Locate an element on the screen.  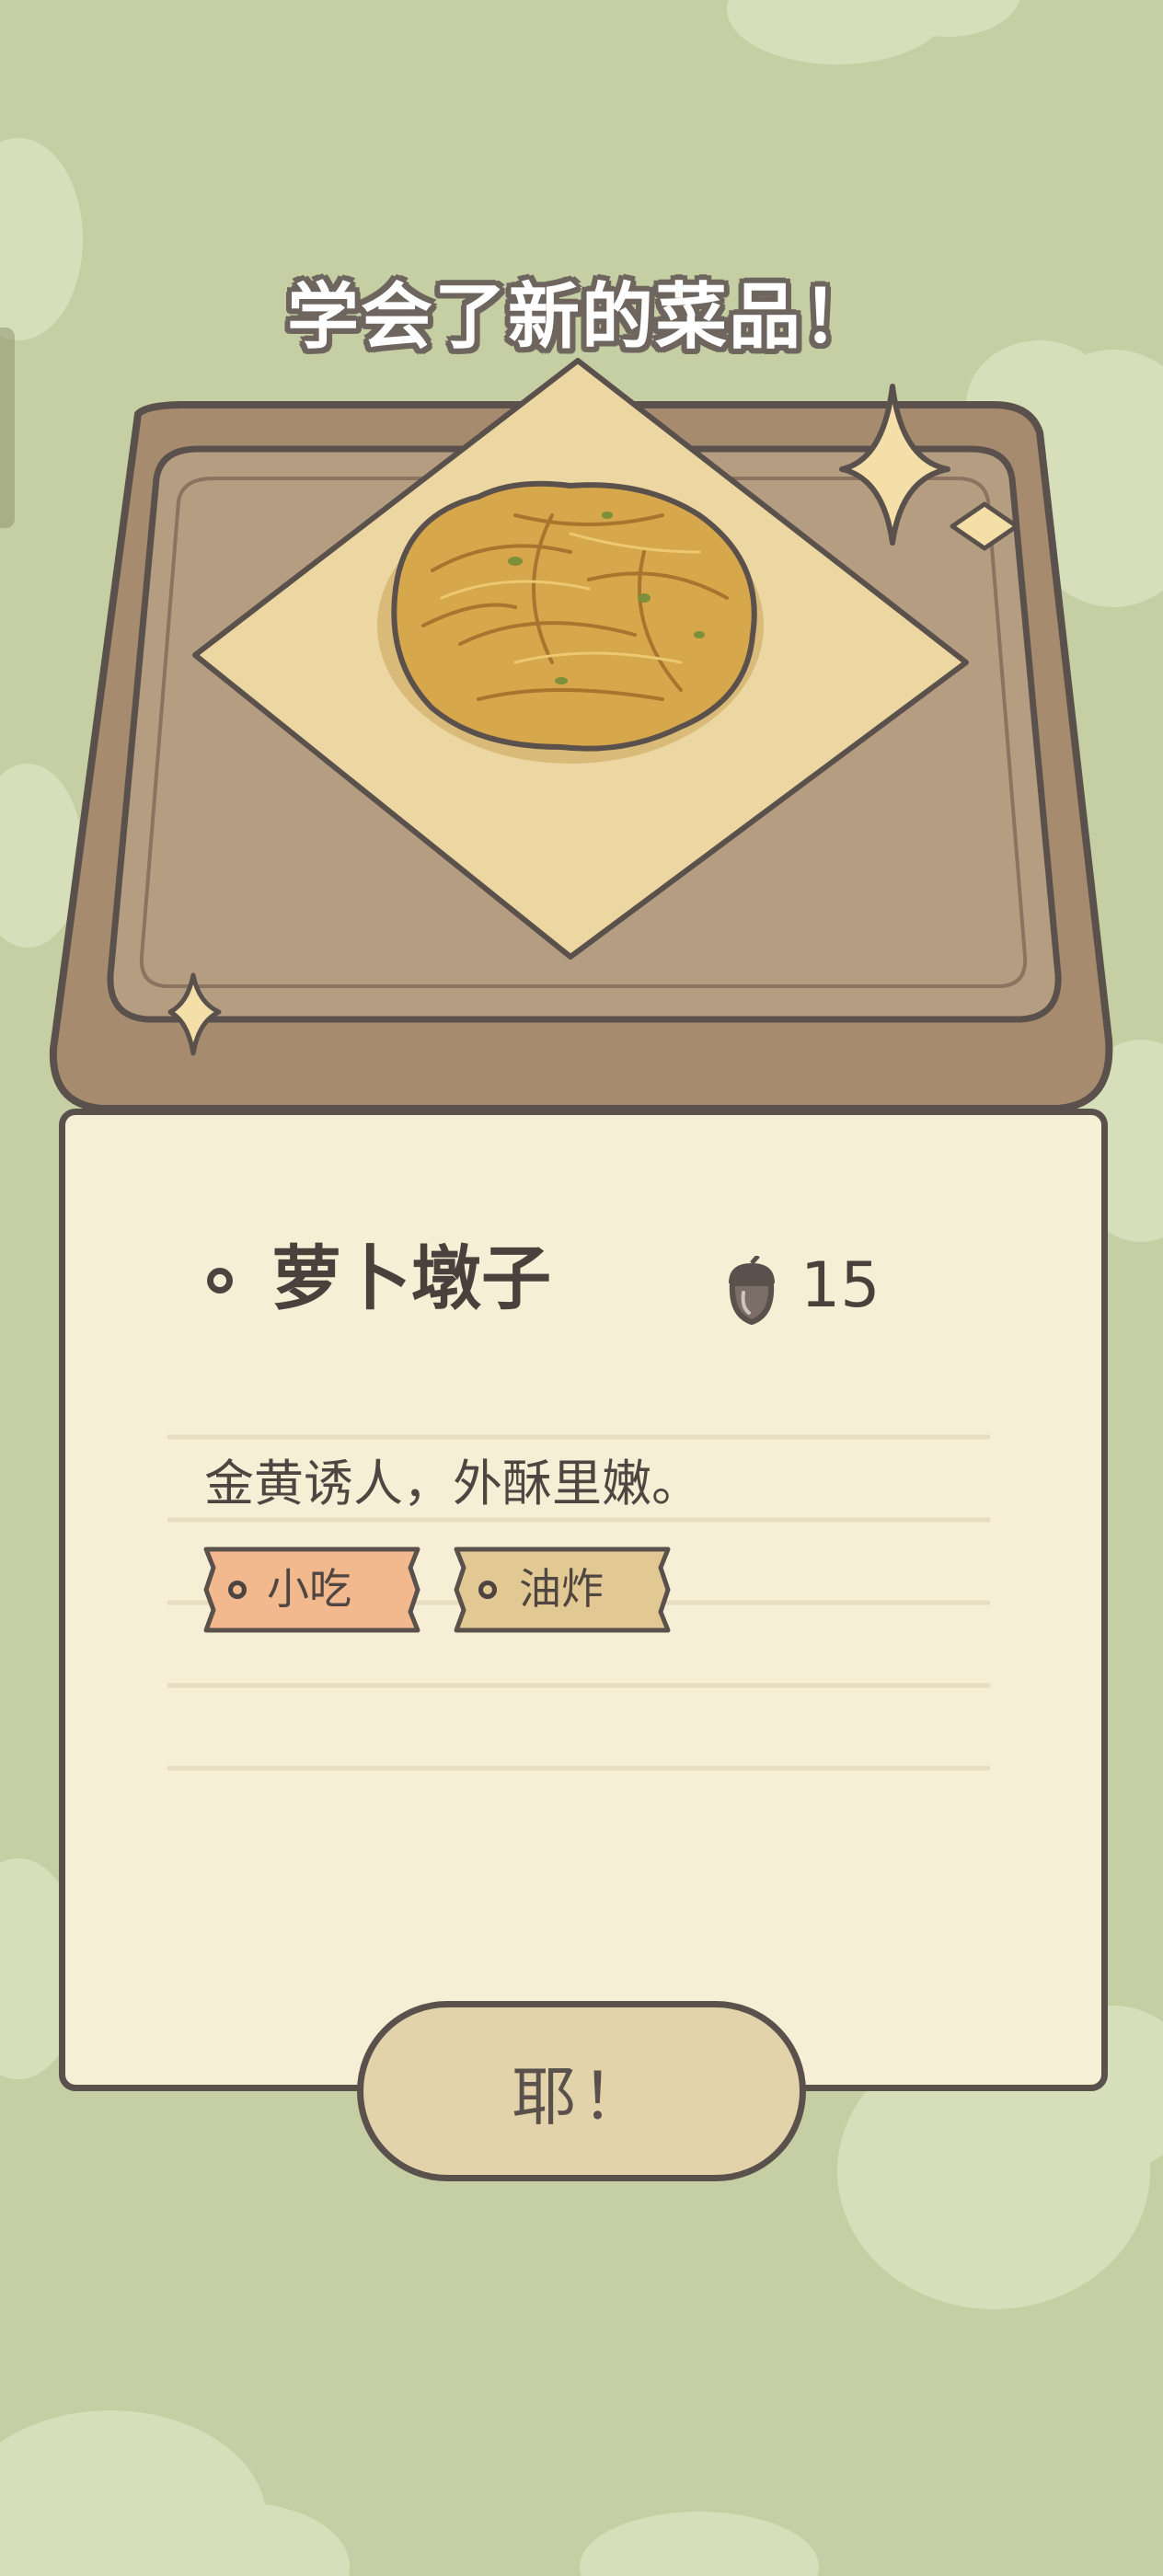
confirm-button: 耶！ is located at coordinates (581, 2091).